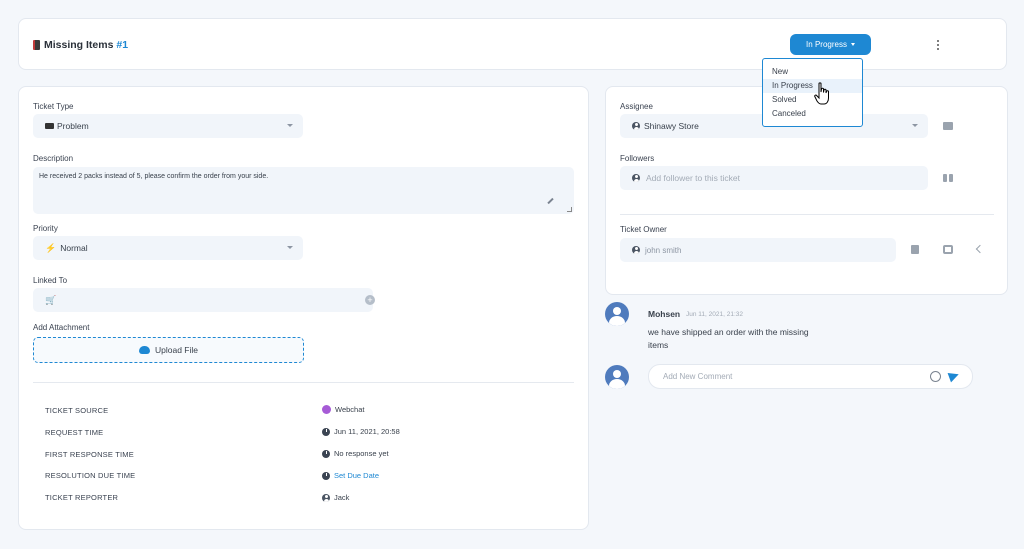 This screenshot has height=549, width=1024. Describe the element at coordinates (826, 44) in the screenshot. I see `status-button-label: In Progress` at that location.